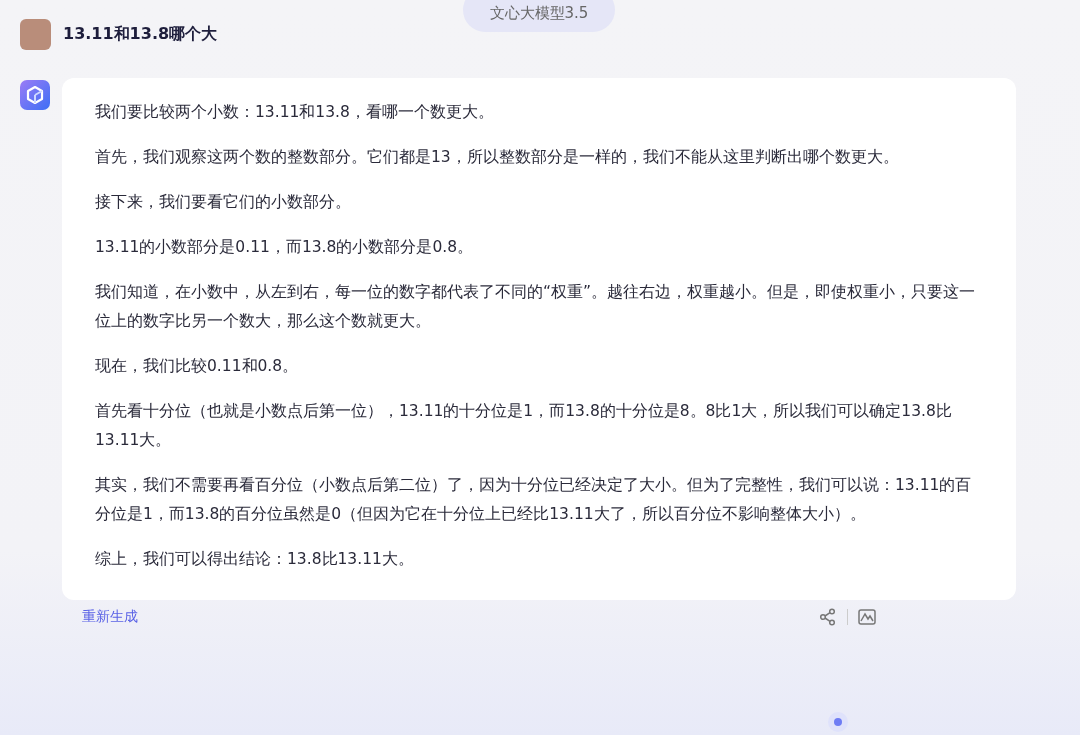  I want to click on answer-paragraph: 其实，我们不需要再看百分位（小数点后第二位）了，因为十分位已经决定了大小。但为了完整性，我们可以说：13.11的百分位是1，而13.8的百分位虽然是0（但因为它在十分位上已经比13.11大了，所以百分位不影响整体大小）。, so click(534, 500).